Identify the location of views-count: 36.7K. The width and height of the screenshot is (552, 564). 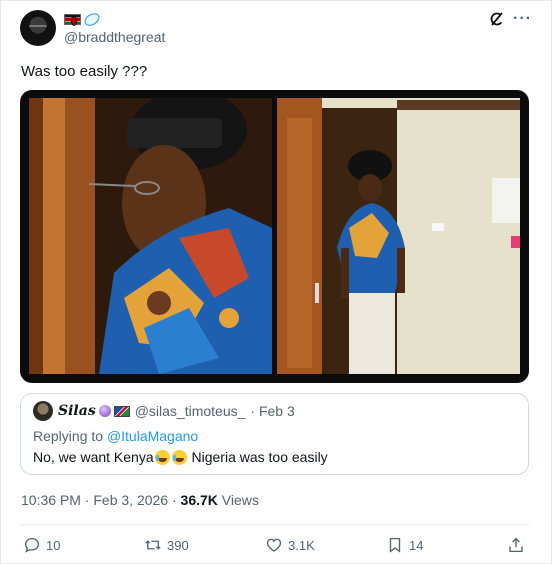
(199, 500).